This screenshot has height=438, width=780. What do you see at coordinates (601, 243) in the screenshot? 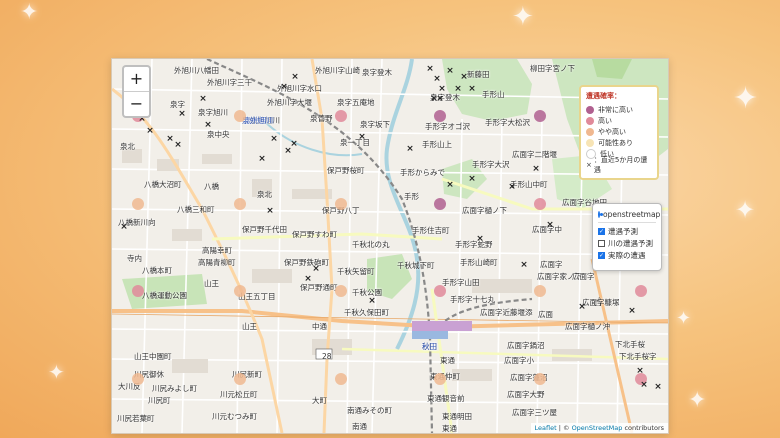
I see `checkbox-icon` at bounding box center [601, 243].